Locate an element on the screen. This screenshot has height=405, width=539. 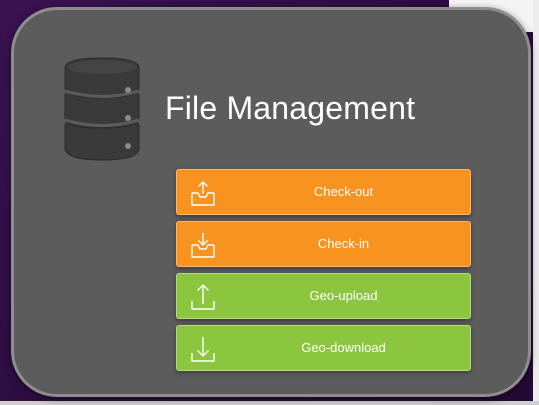
check-out-label: Check-out is located at coordinates (343, 191).